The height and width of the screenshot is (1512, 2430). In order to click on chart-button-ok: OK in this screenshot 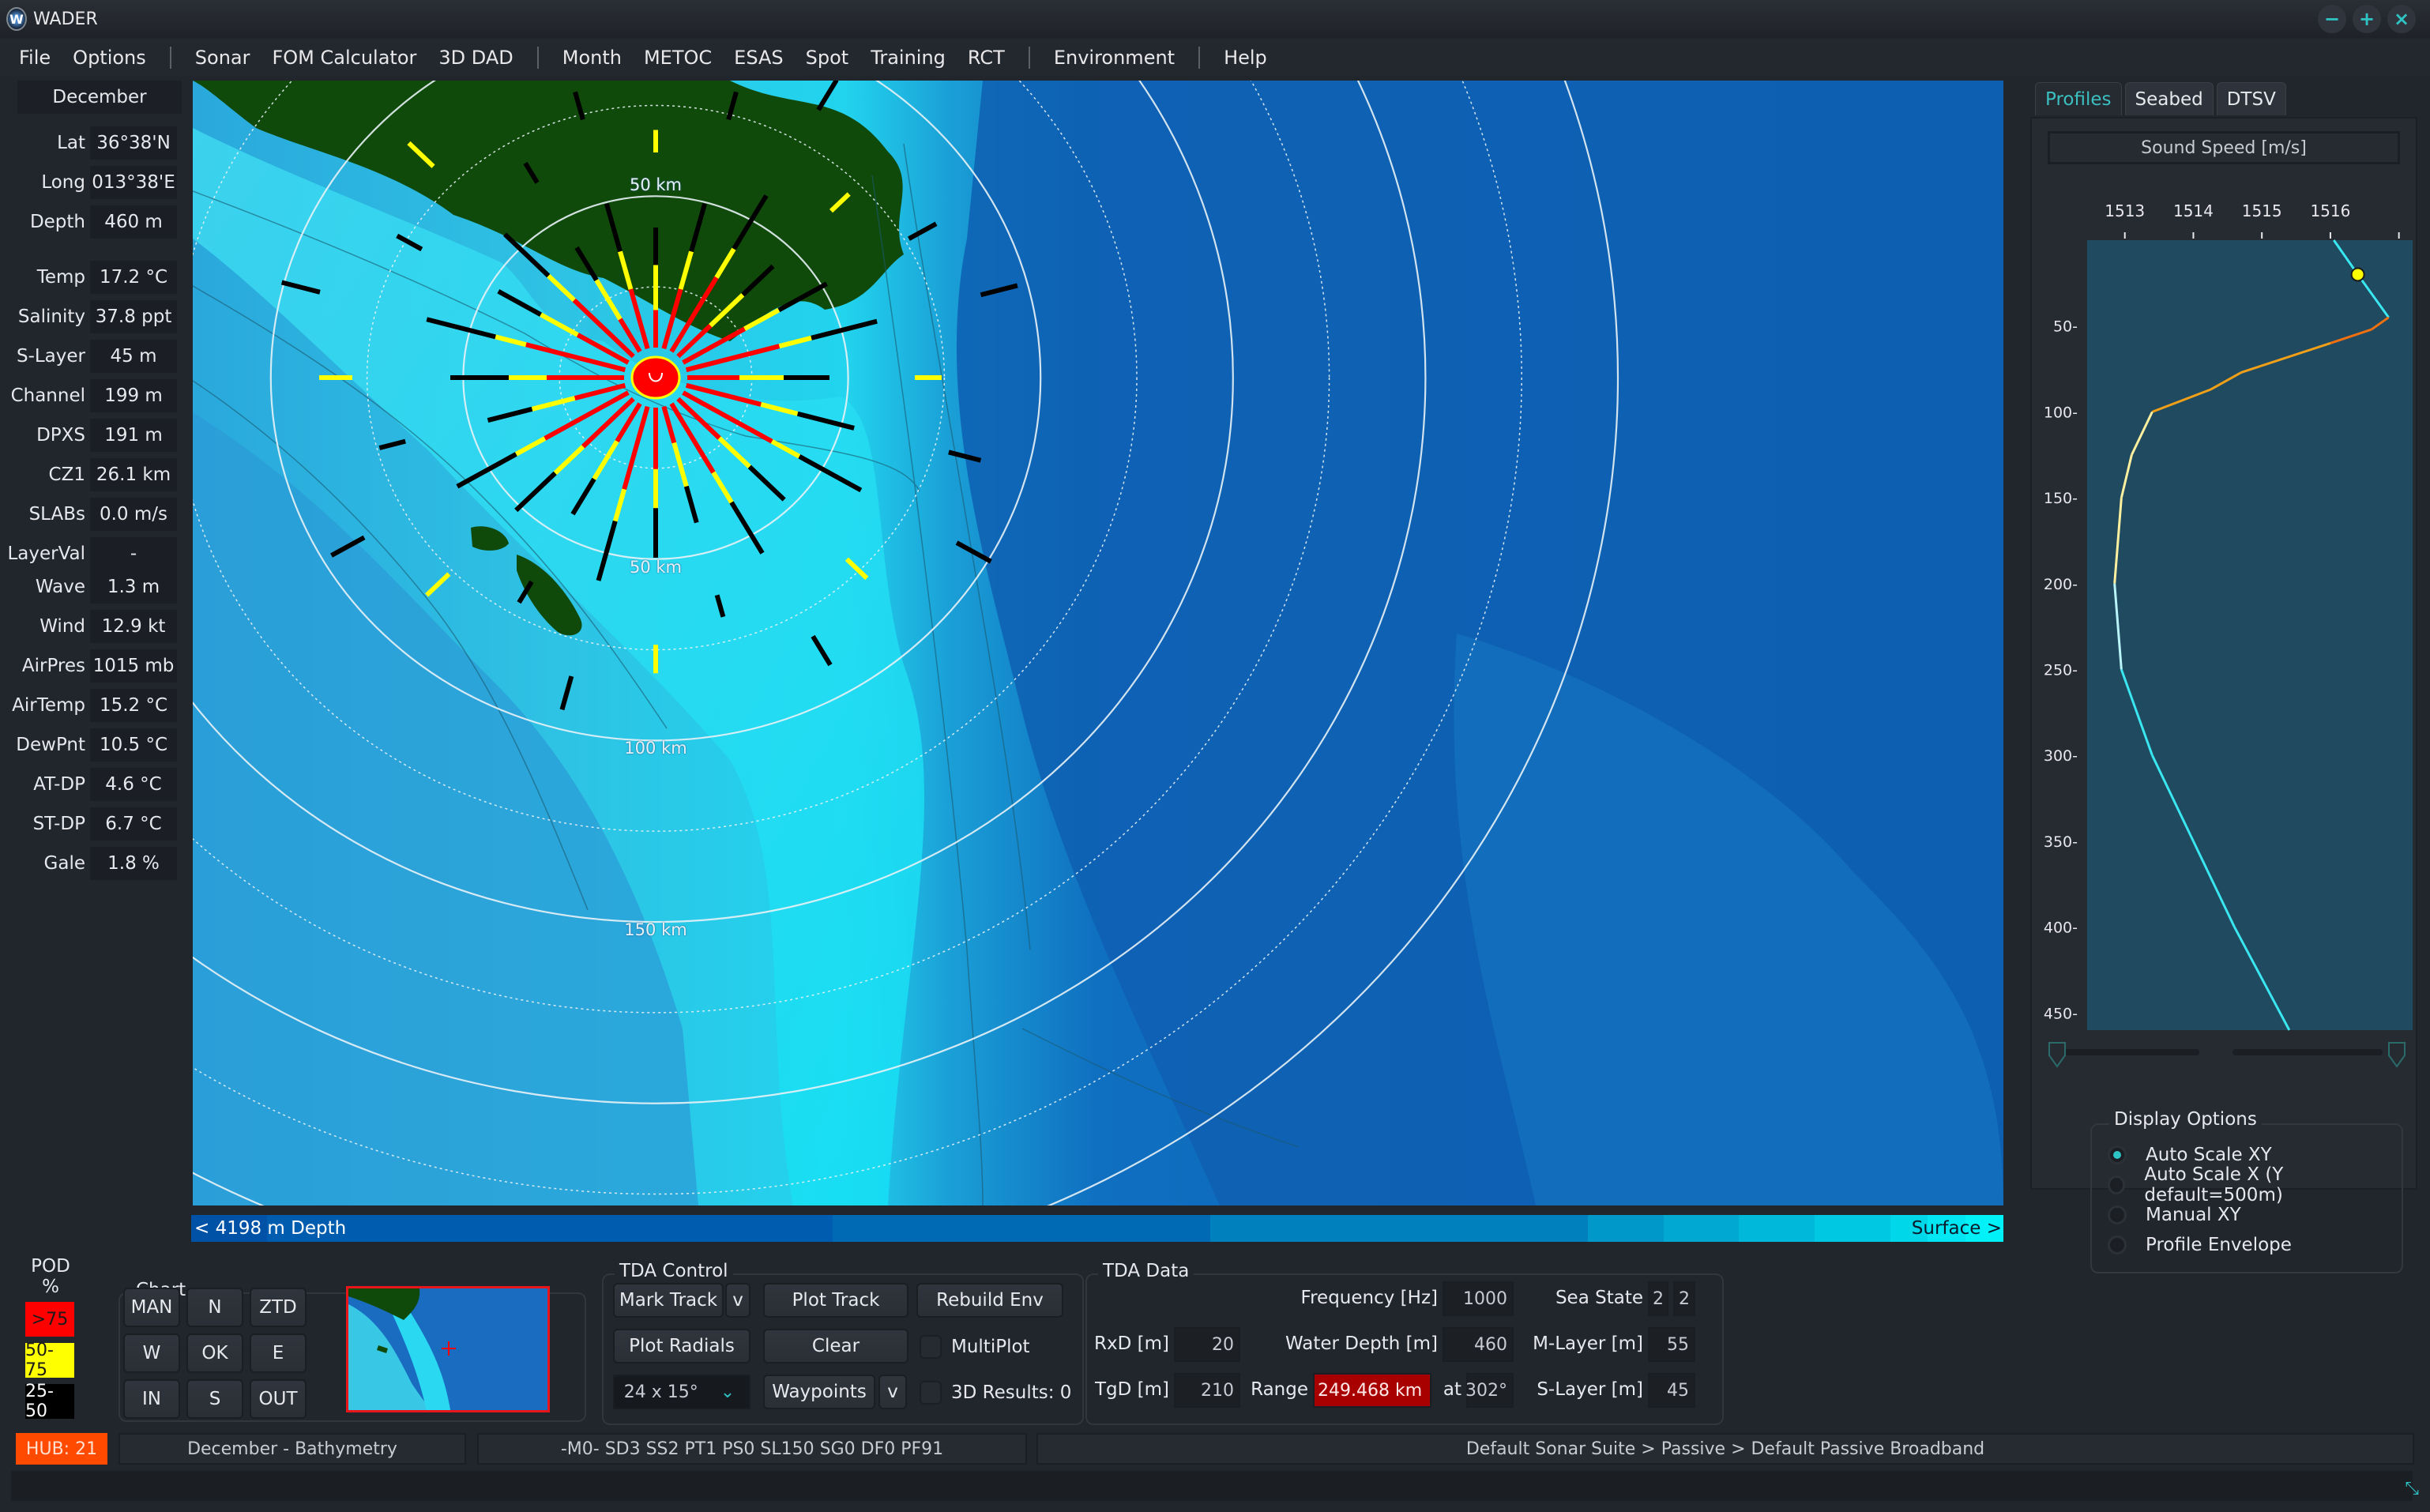, I will do `click(214, 1353)`.